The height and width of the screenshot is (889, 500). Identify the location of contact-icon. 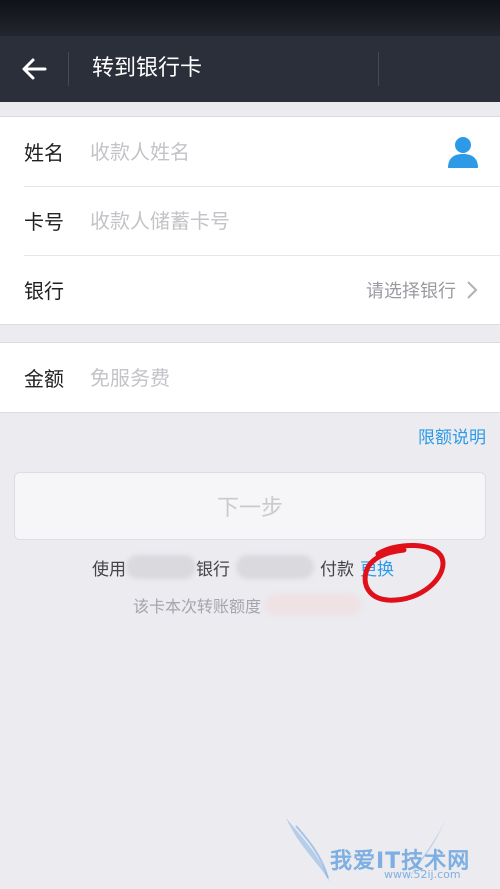
(463, 152).